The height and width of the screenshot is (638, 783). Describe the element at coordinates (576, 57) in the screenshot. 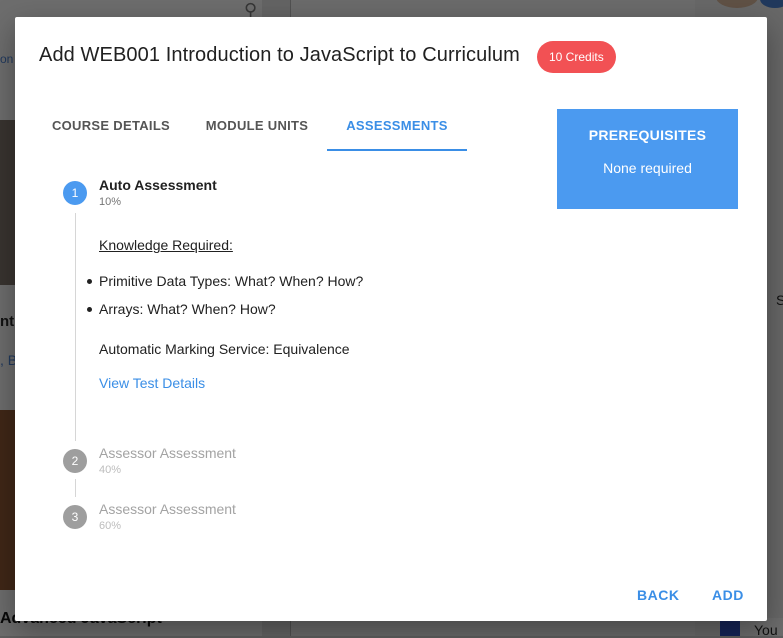

I see `credits-badge: 10 Credits` at that location.